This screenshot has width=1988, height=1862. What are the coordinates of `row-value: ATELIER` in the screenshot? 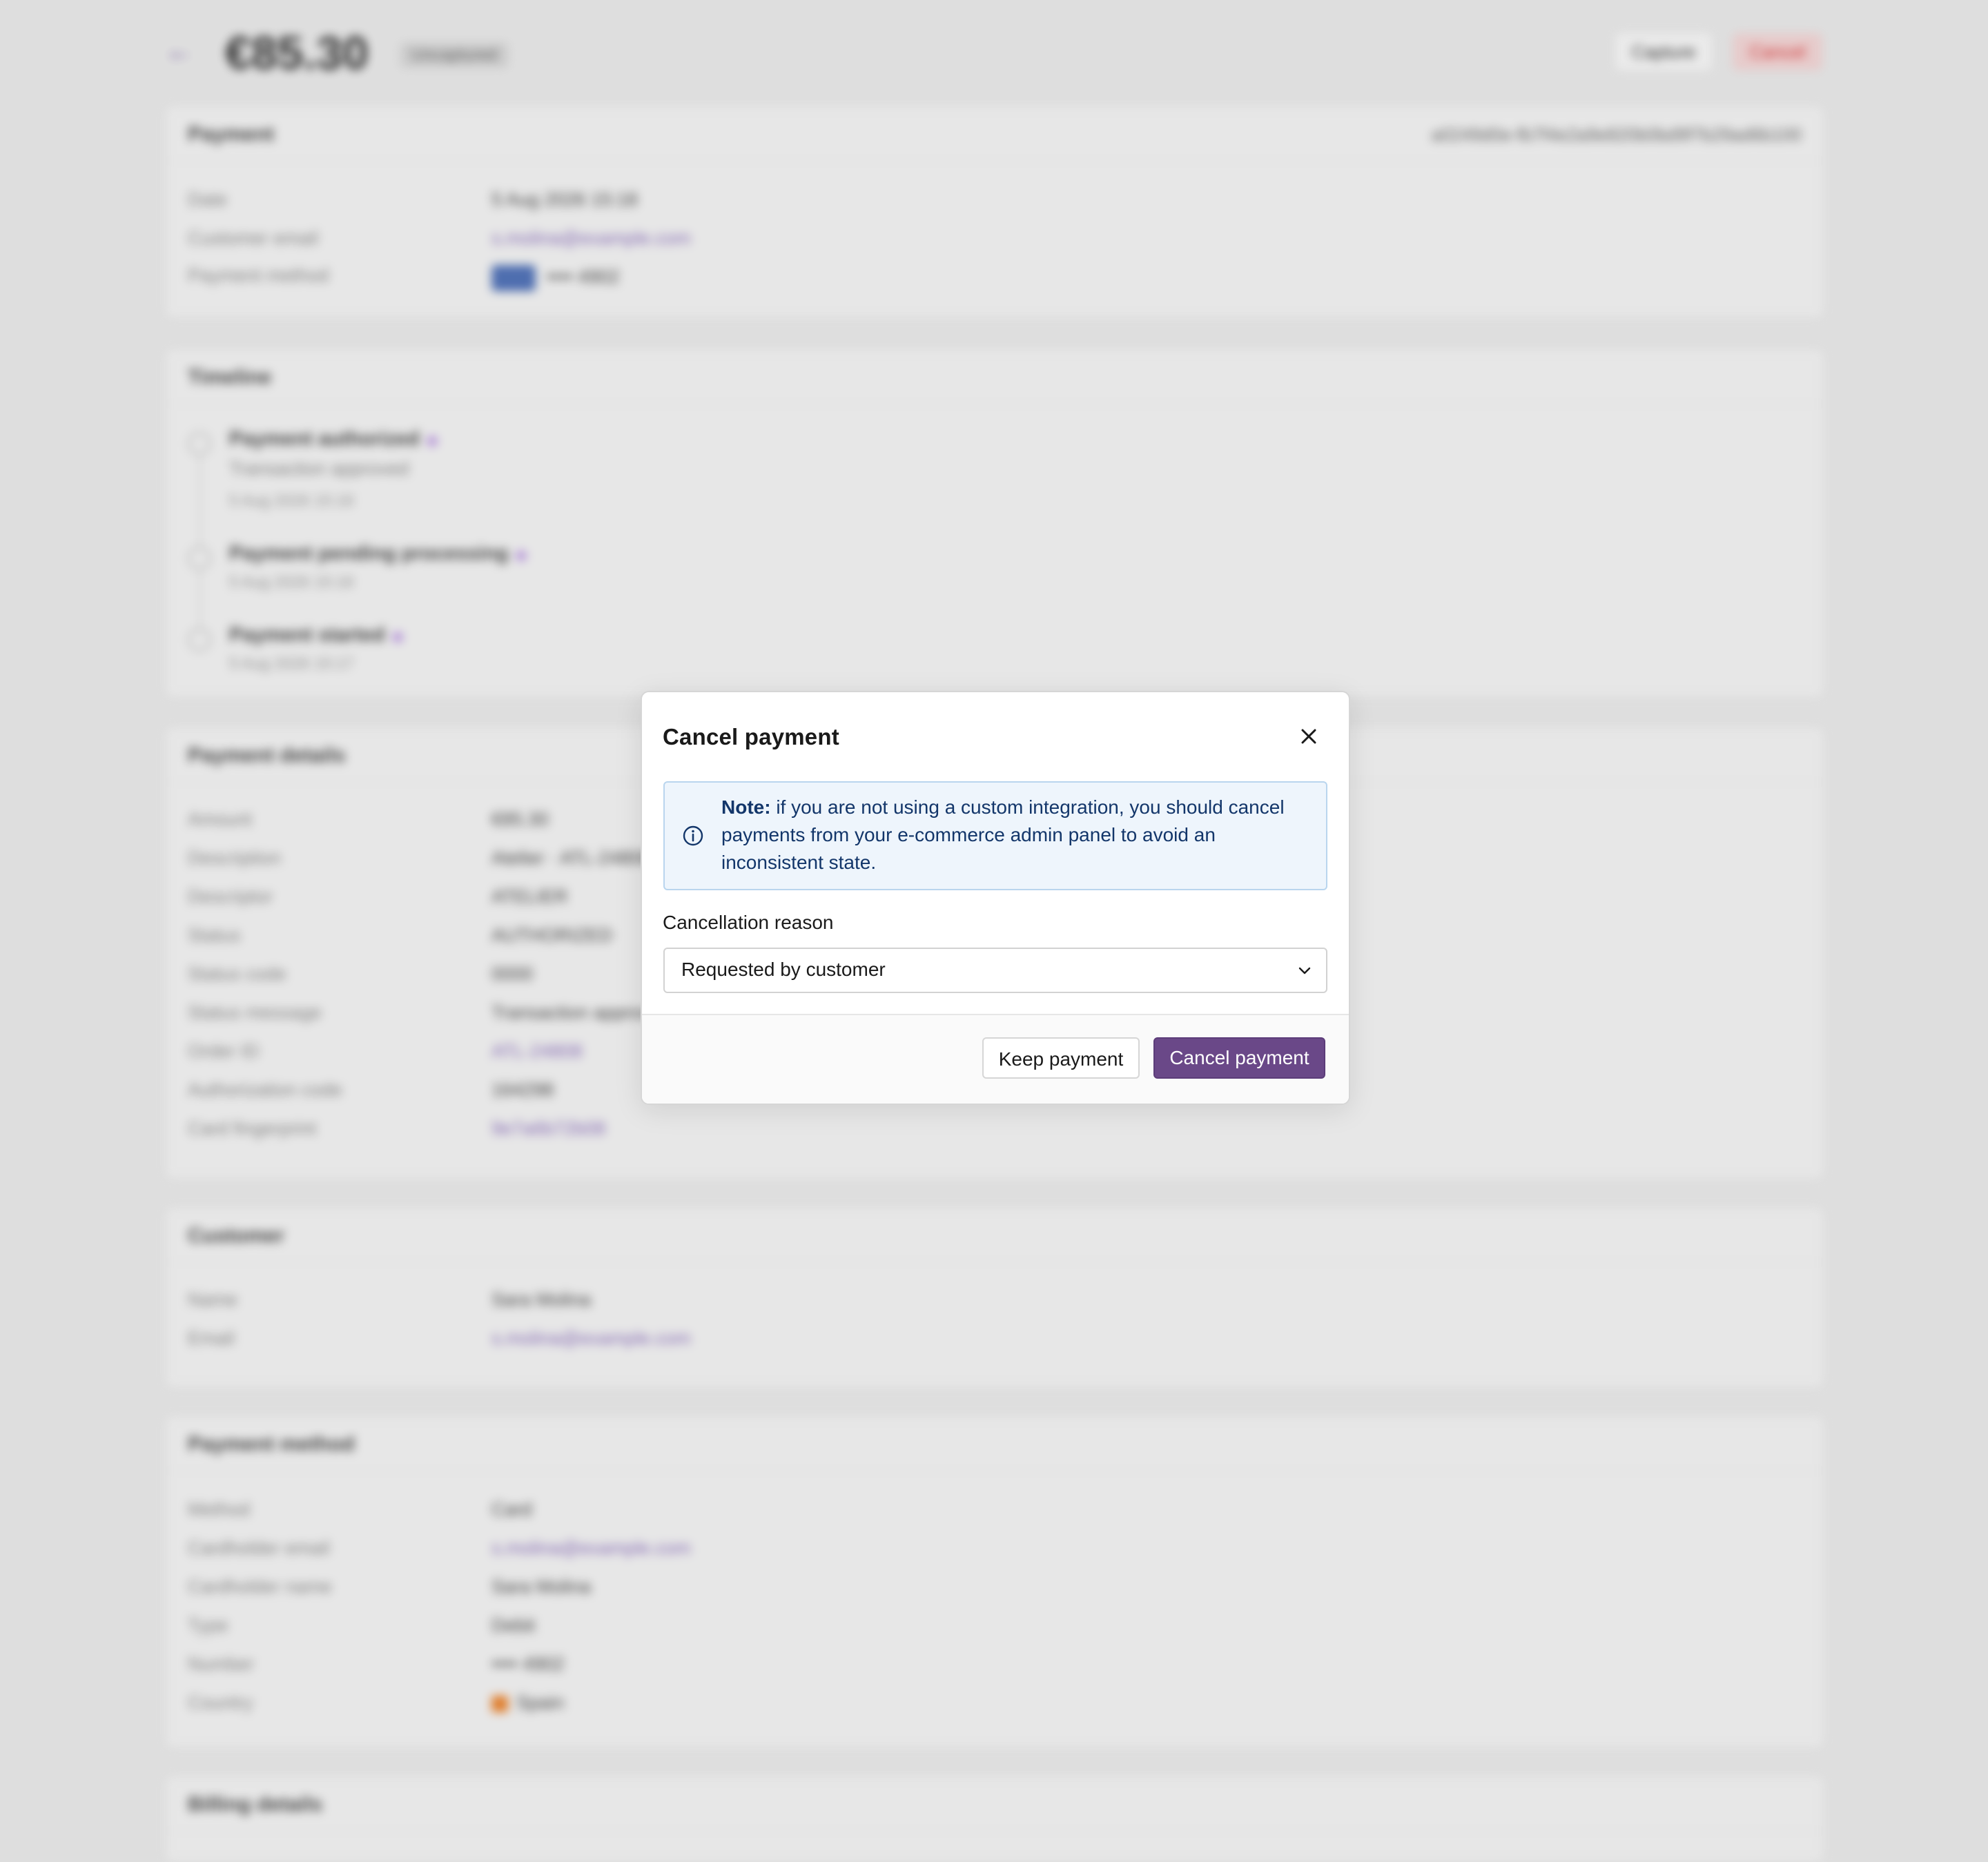 It's located at (529, 896).